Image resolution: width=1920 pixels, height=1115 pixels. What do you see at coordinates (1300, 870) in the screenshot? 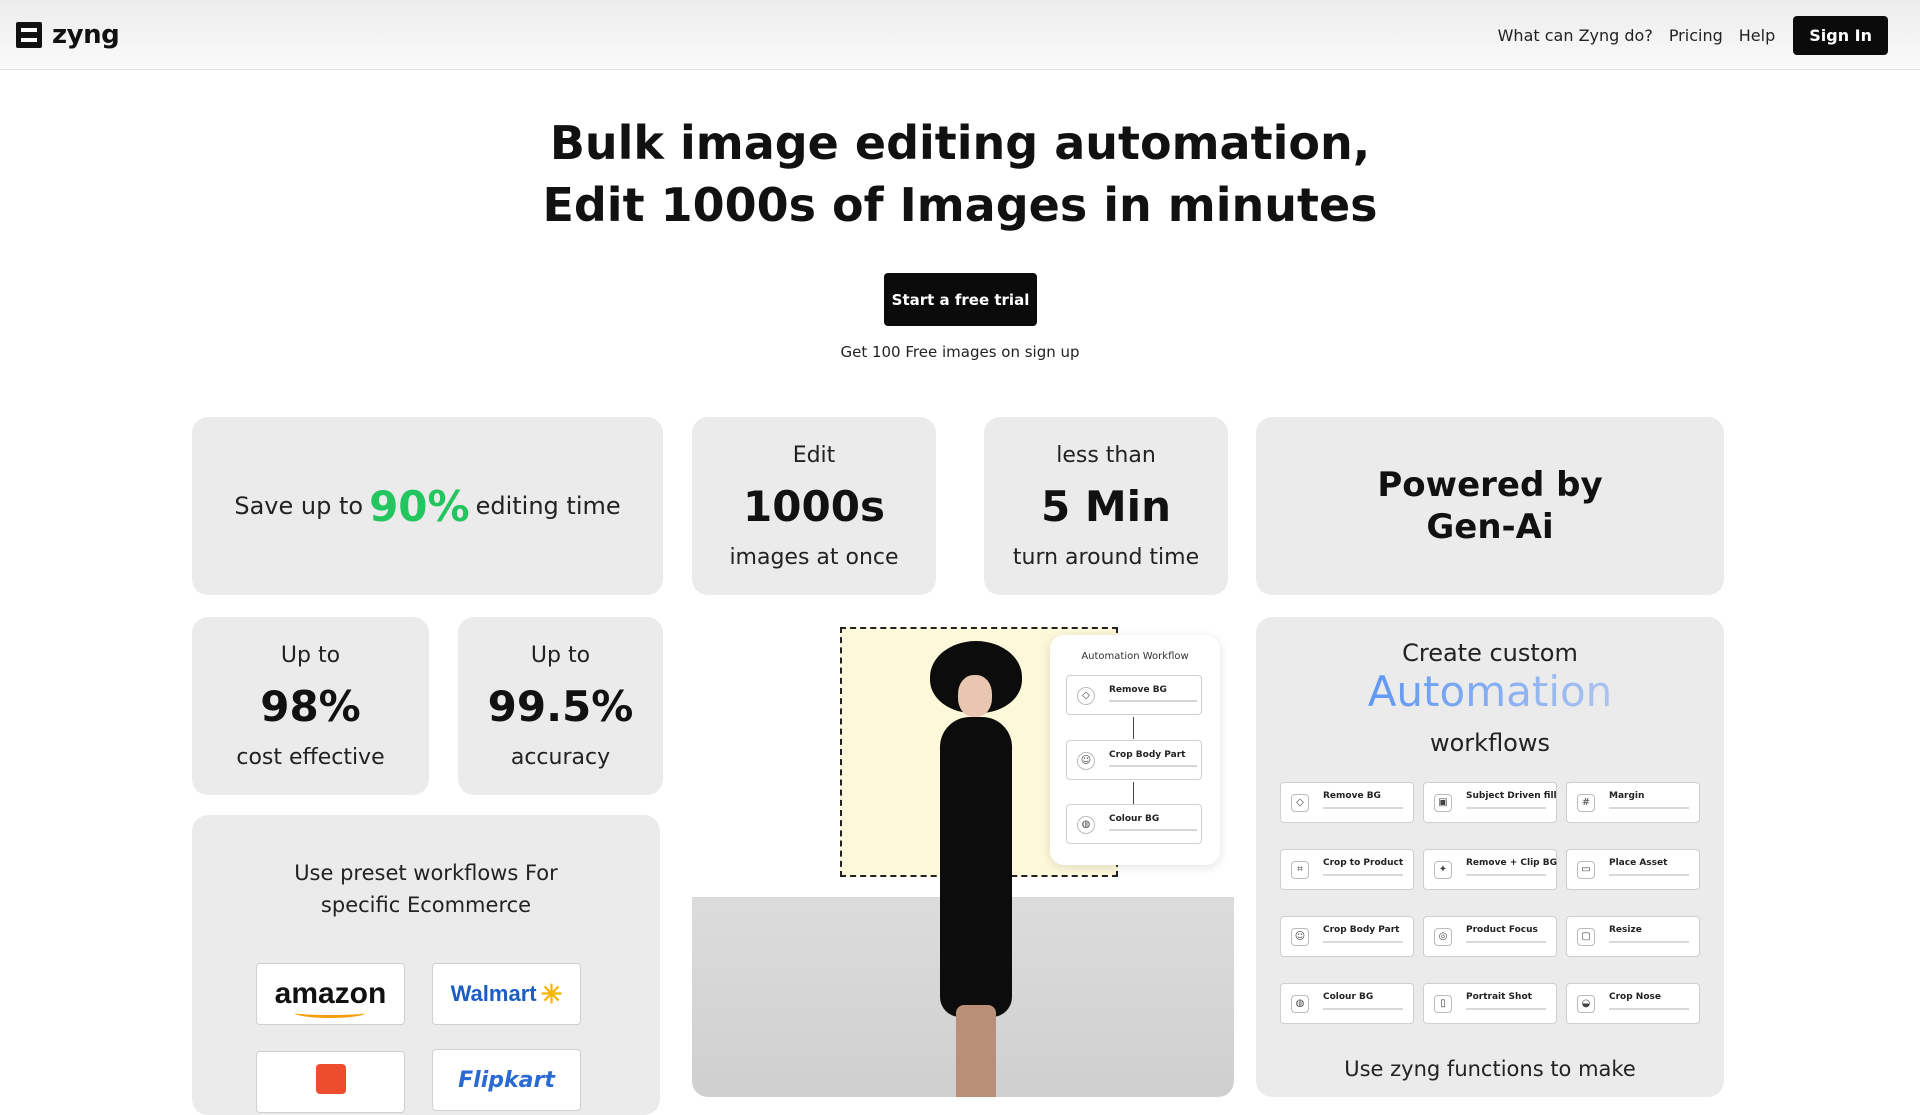
I see `crop-icon: ⌗` at bounding box center [1300, 870].